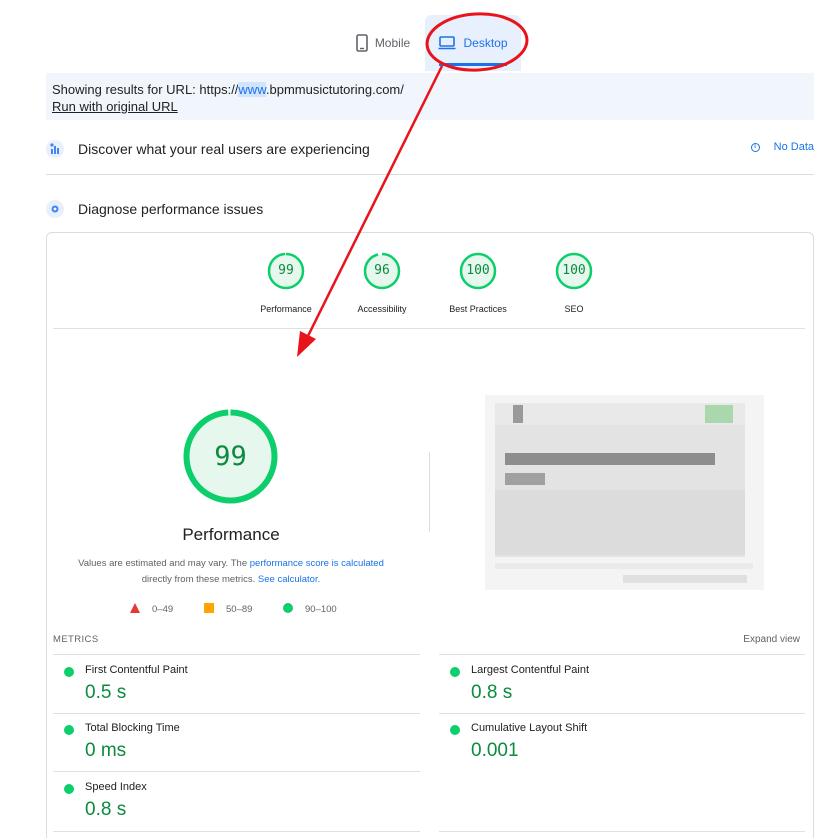 The height and width of the screenshot is (838, 838). Describe the element at coordinates (429, 492) in the screenshot. I see `vertical-separator` at that location.